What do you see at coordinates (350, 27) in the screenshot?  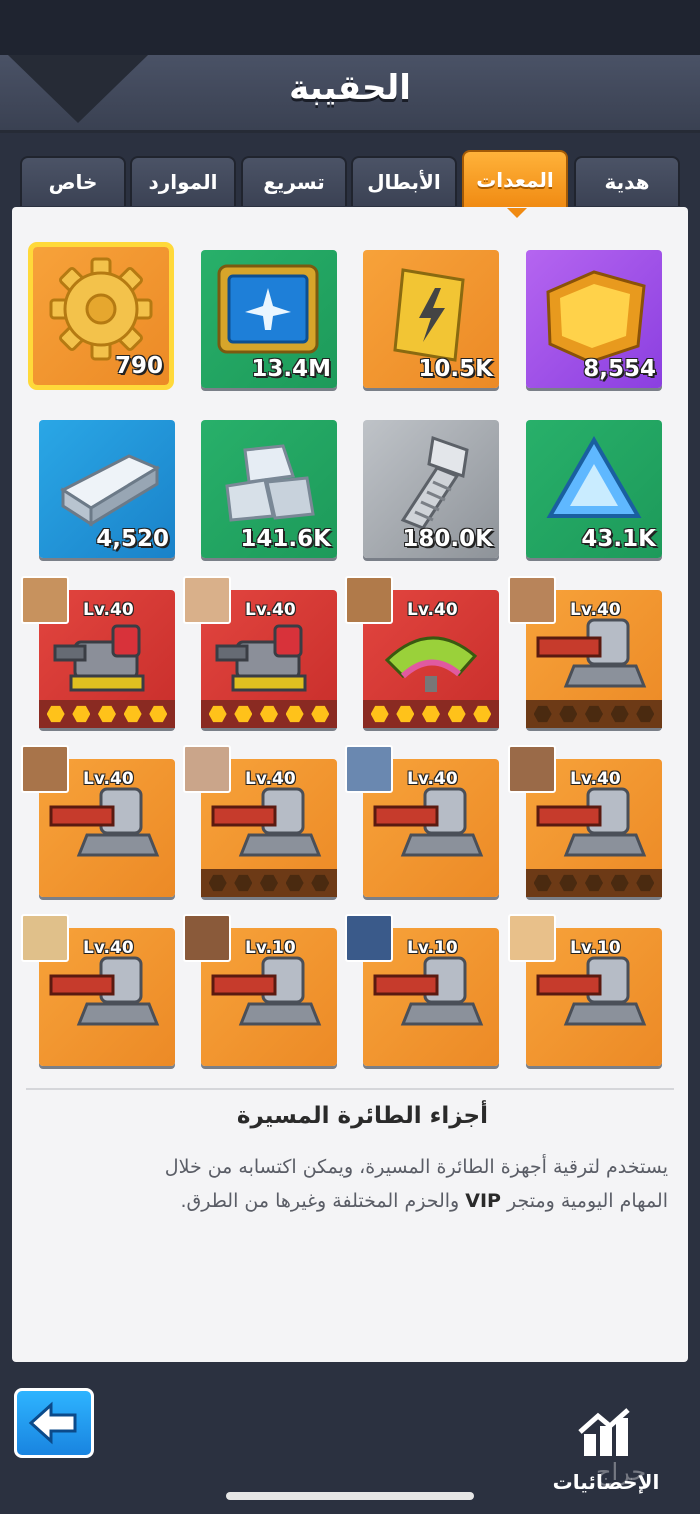 I see `status-bar` at bounding box center [350, 27].